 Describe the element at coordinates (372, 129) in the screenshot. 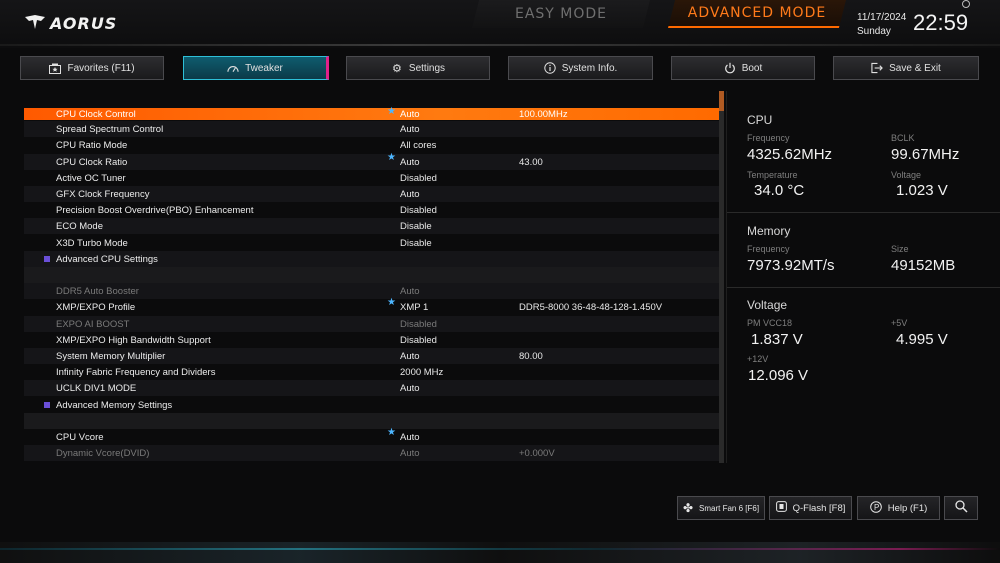

I see `setting-row: Spread Spectrum Control Auto` at that location.